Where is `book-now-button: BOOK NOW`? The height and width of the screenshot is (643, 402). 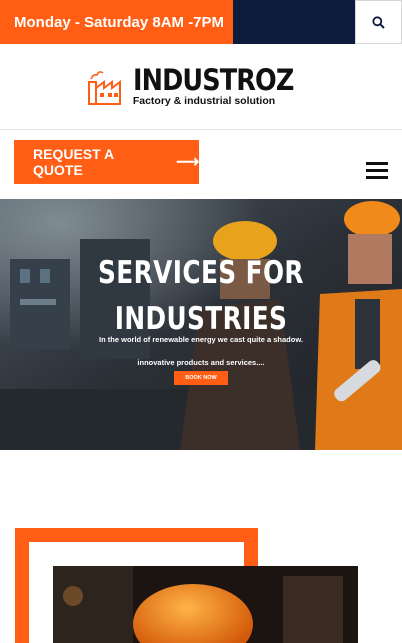
book-now-button: BOOK NOW is located at coordinates (201, 378).